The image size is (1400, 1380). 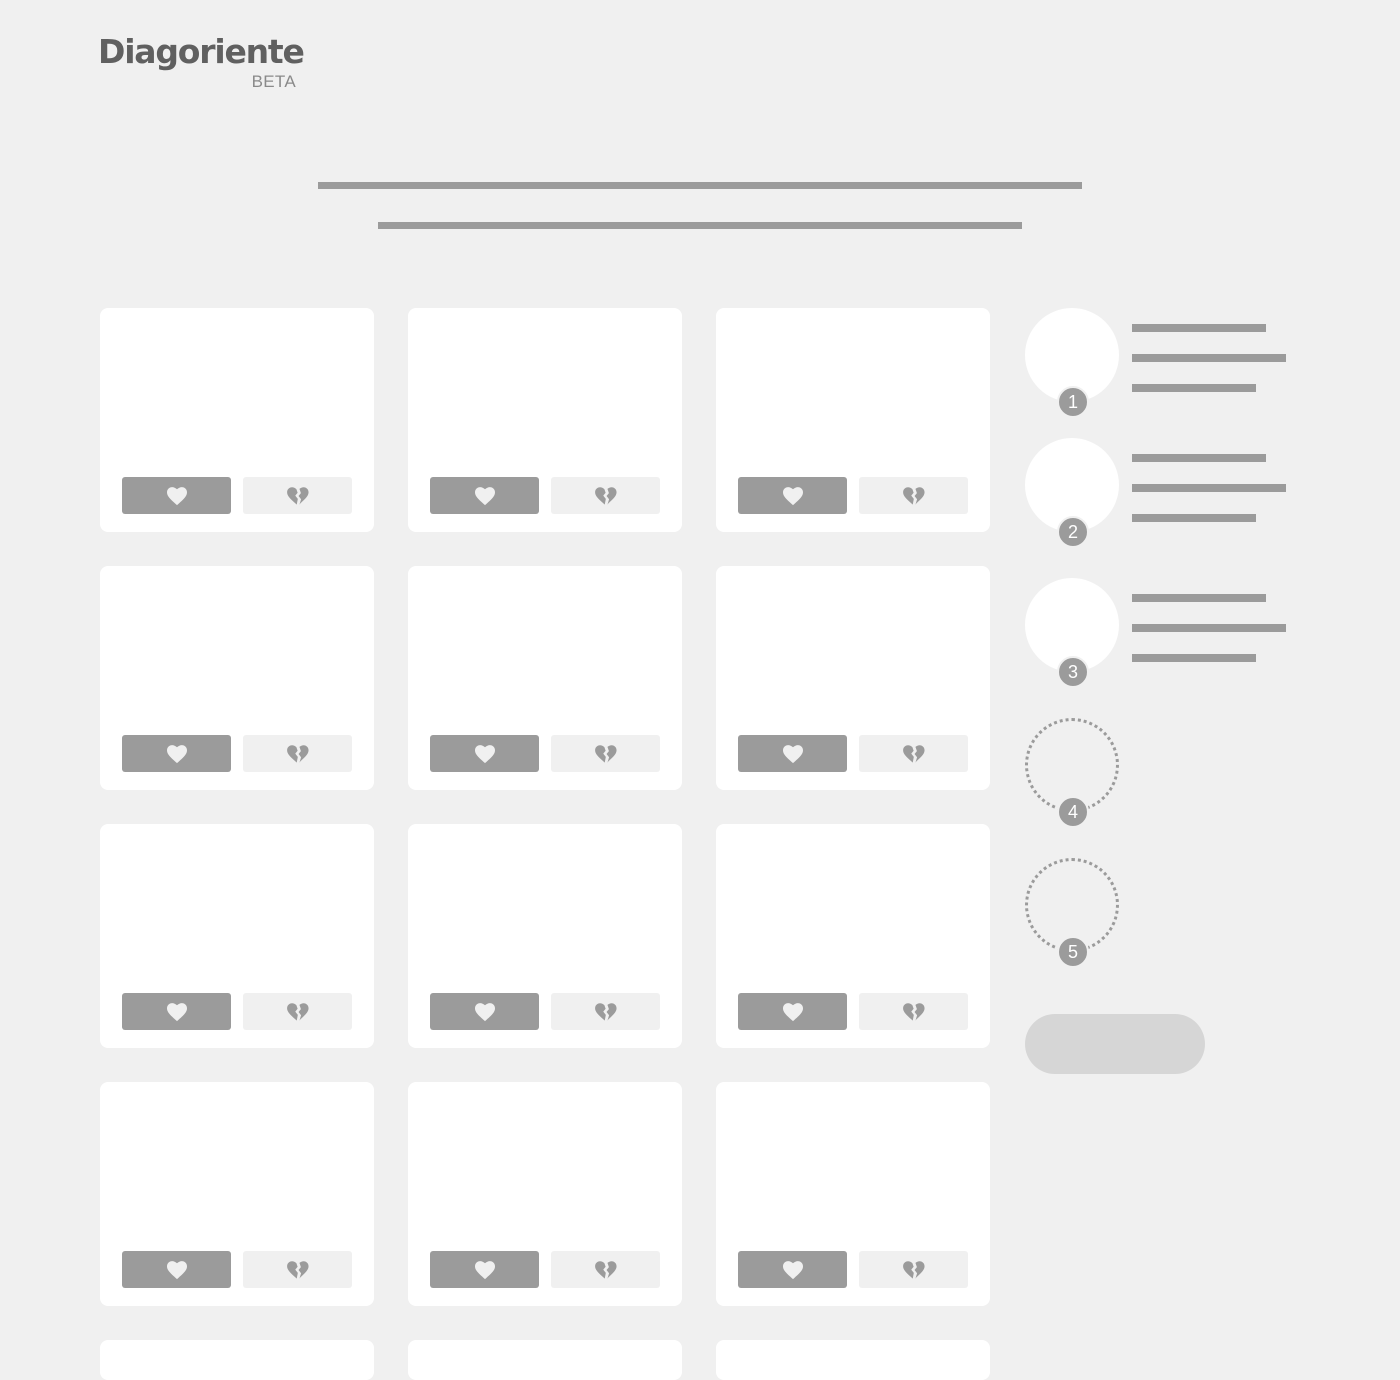 I want to click on slot-number-badge: 2, so click(x=1073, y=532).